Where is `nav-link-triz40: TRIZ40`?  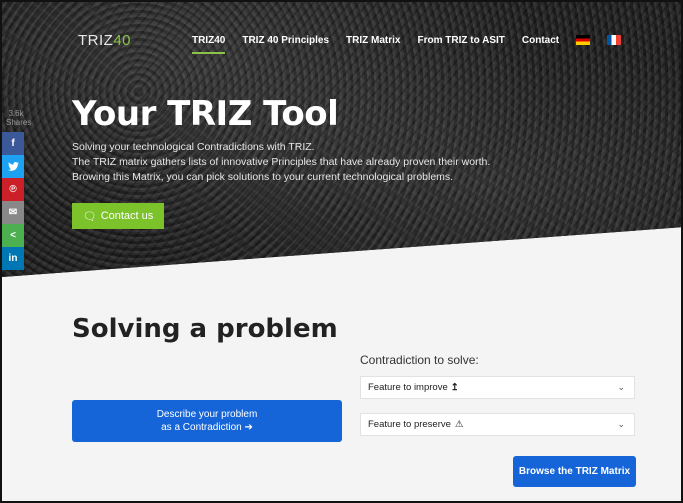
nav-link-triz40: TRIZ40 is located at coordinates (209, 44).